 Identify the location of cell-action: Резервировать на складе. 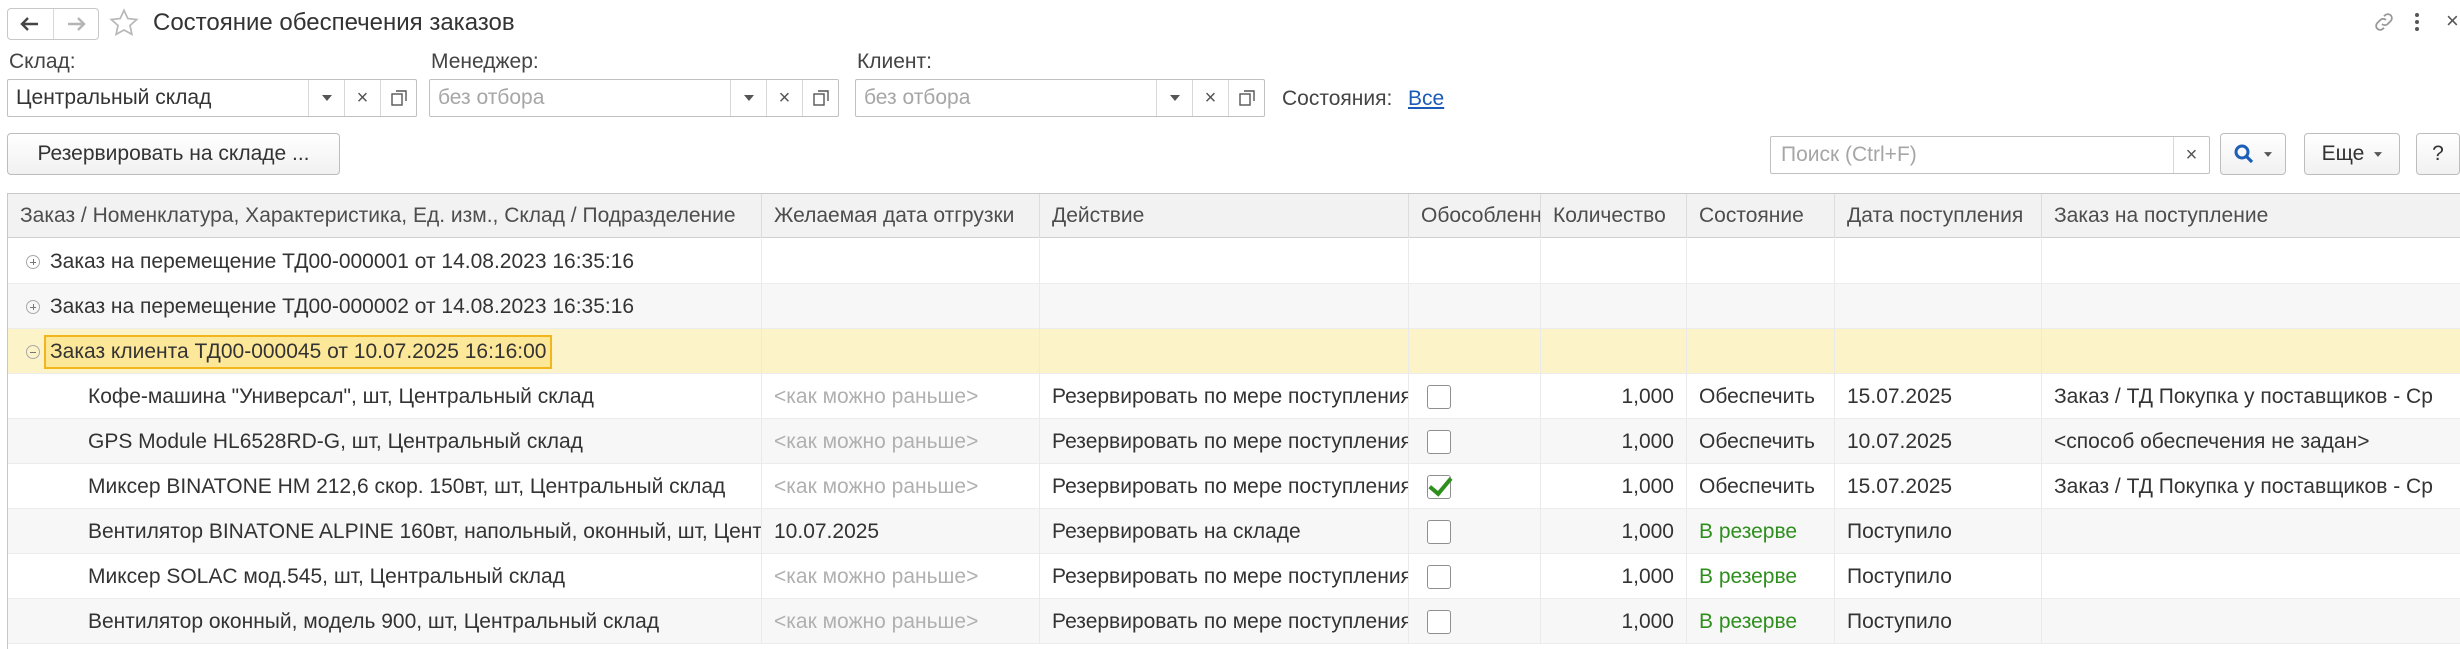
(1224, 531).